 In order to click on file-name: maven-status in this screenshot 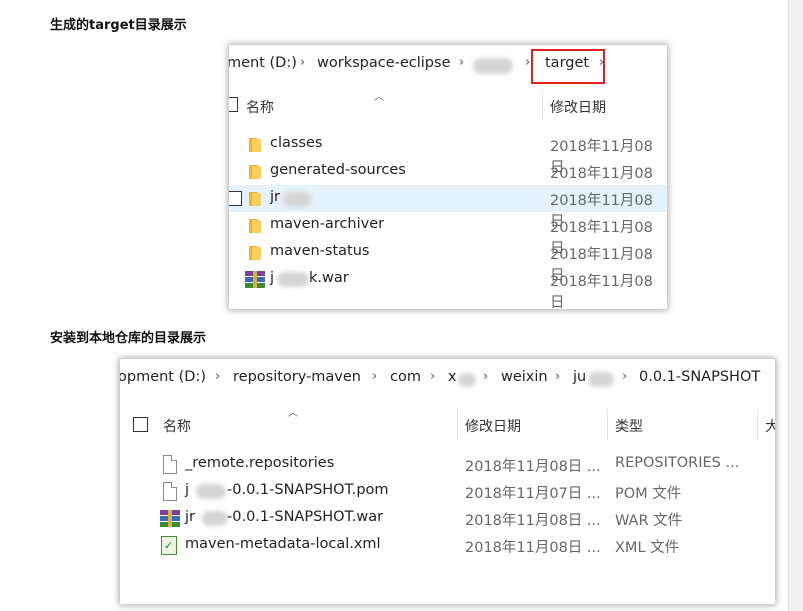, I will do `click(320, 251)`.